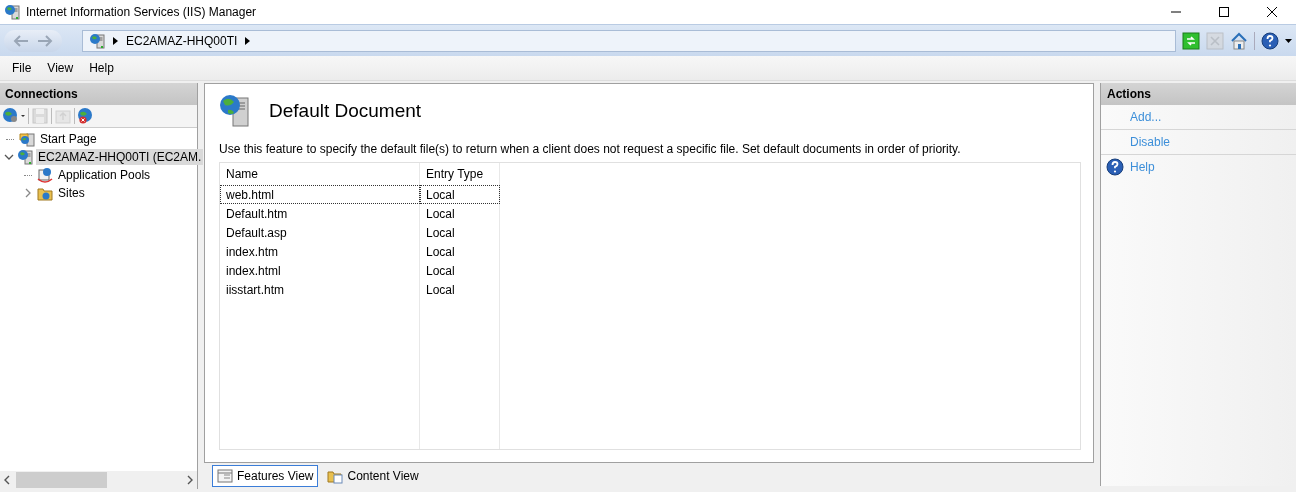  Describe the element at coordinates (1191, 40) in the screenshot. I see `refresh-icon` at that location.